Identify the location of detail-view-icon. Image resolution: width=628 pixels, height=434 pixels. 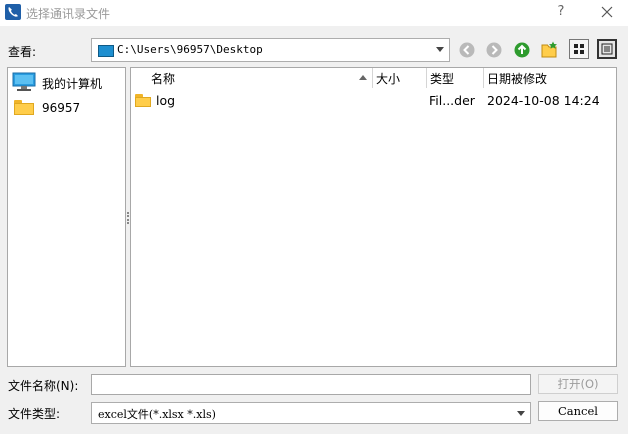
(607, 49).